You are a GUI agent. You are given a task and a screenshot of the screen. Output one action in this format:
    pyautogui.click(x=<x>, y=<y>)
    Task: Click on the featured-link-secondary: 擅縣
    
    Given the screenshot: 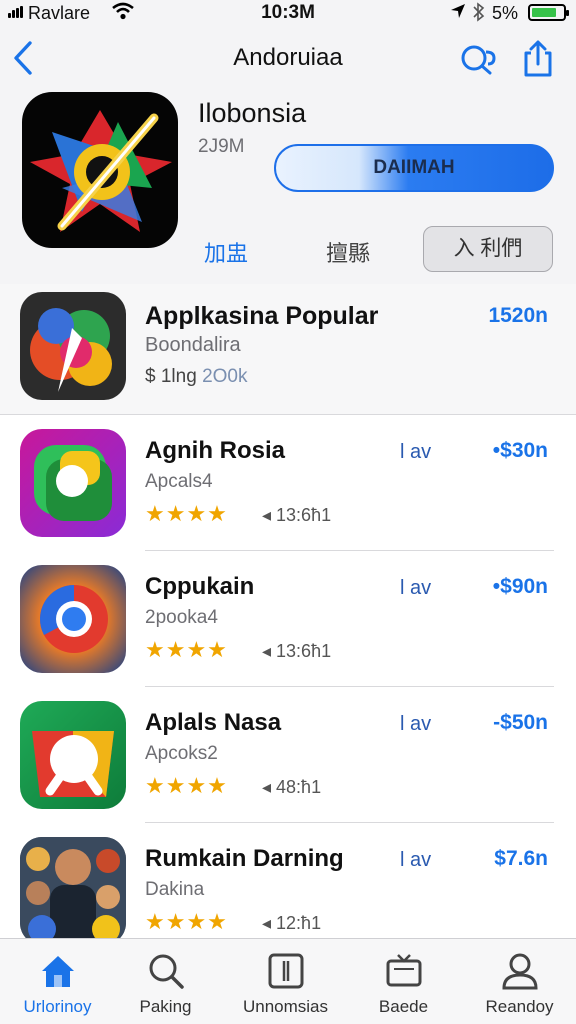 What is the action you would take?
    pyautogui.click(x=348, y=252)
    